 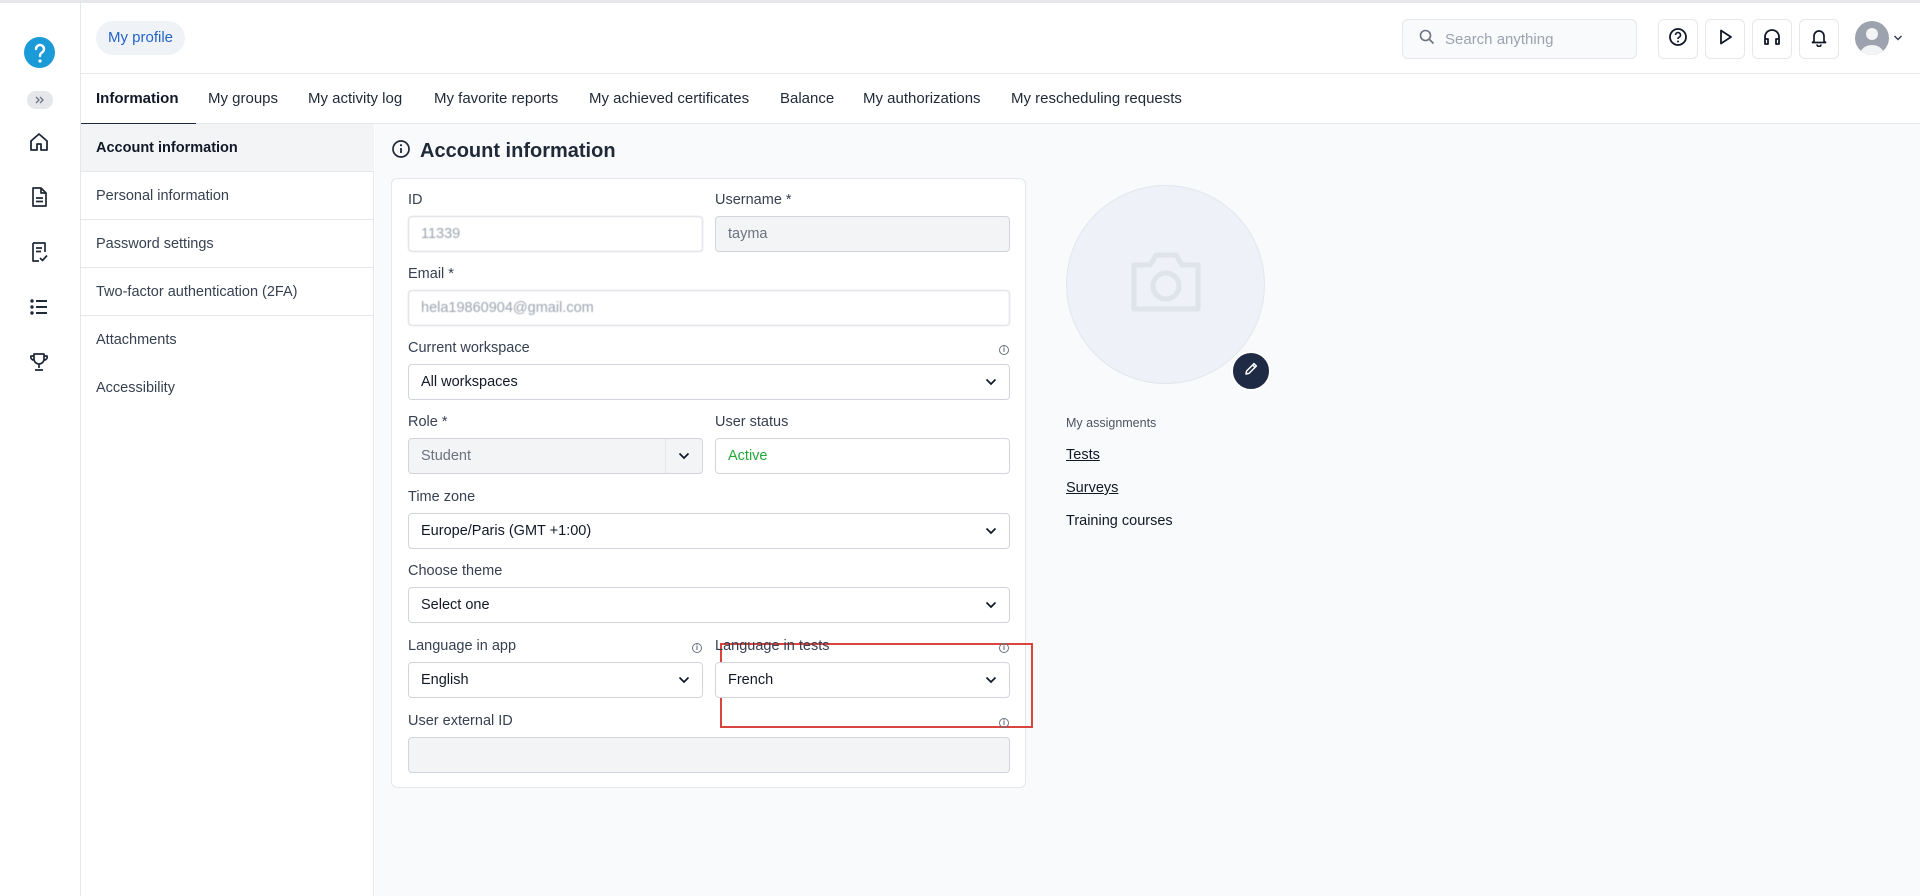 What do you see at coordinates (138, 100) in the screenshot?
I see `tab-information: Information` at bounding box center [138, 100].